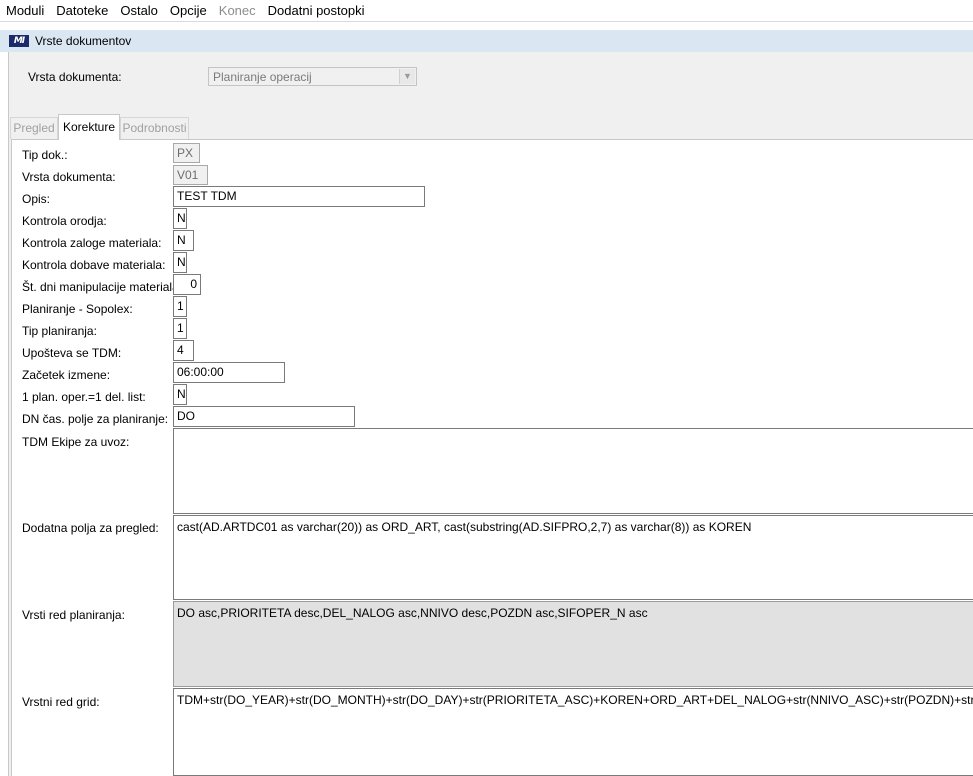 This screenshot has width=973, height=776. Describe the element at coordinates (154, 128) in the screenshot. I see `tab-podrobnosti: Podrobnosti` at that location.